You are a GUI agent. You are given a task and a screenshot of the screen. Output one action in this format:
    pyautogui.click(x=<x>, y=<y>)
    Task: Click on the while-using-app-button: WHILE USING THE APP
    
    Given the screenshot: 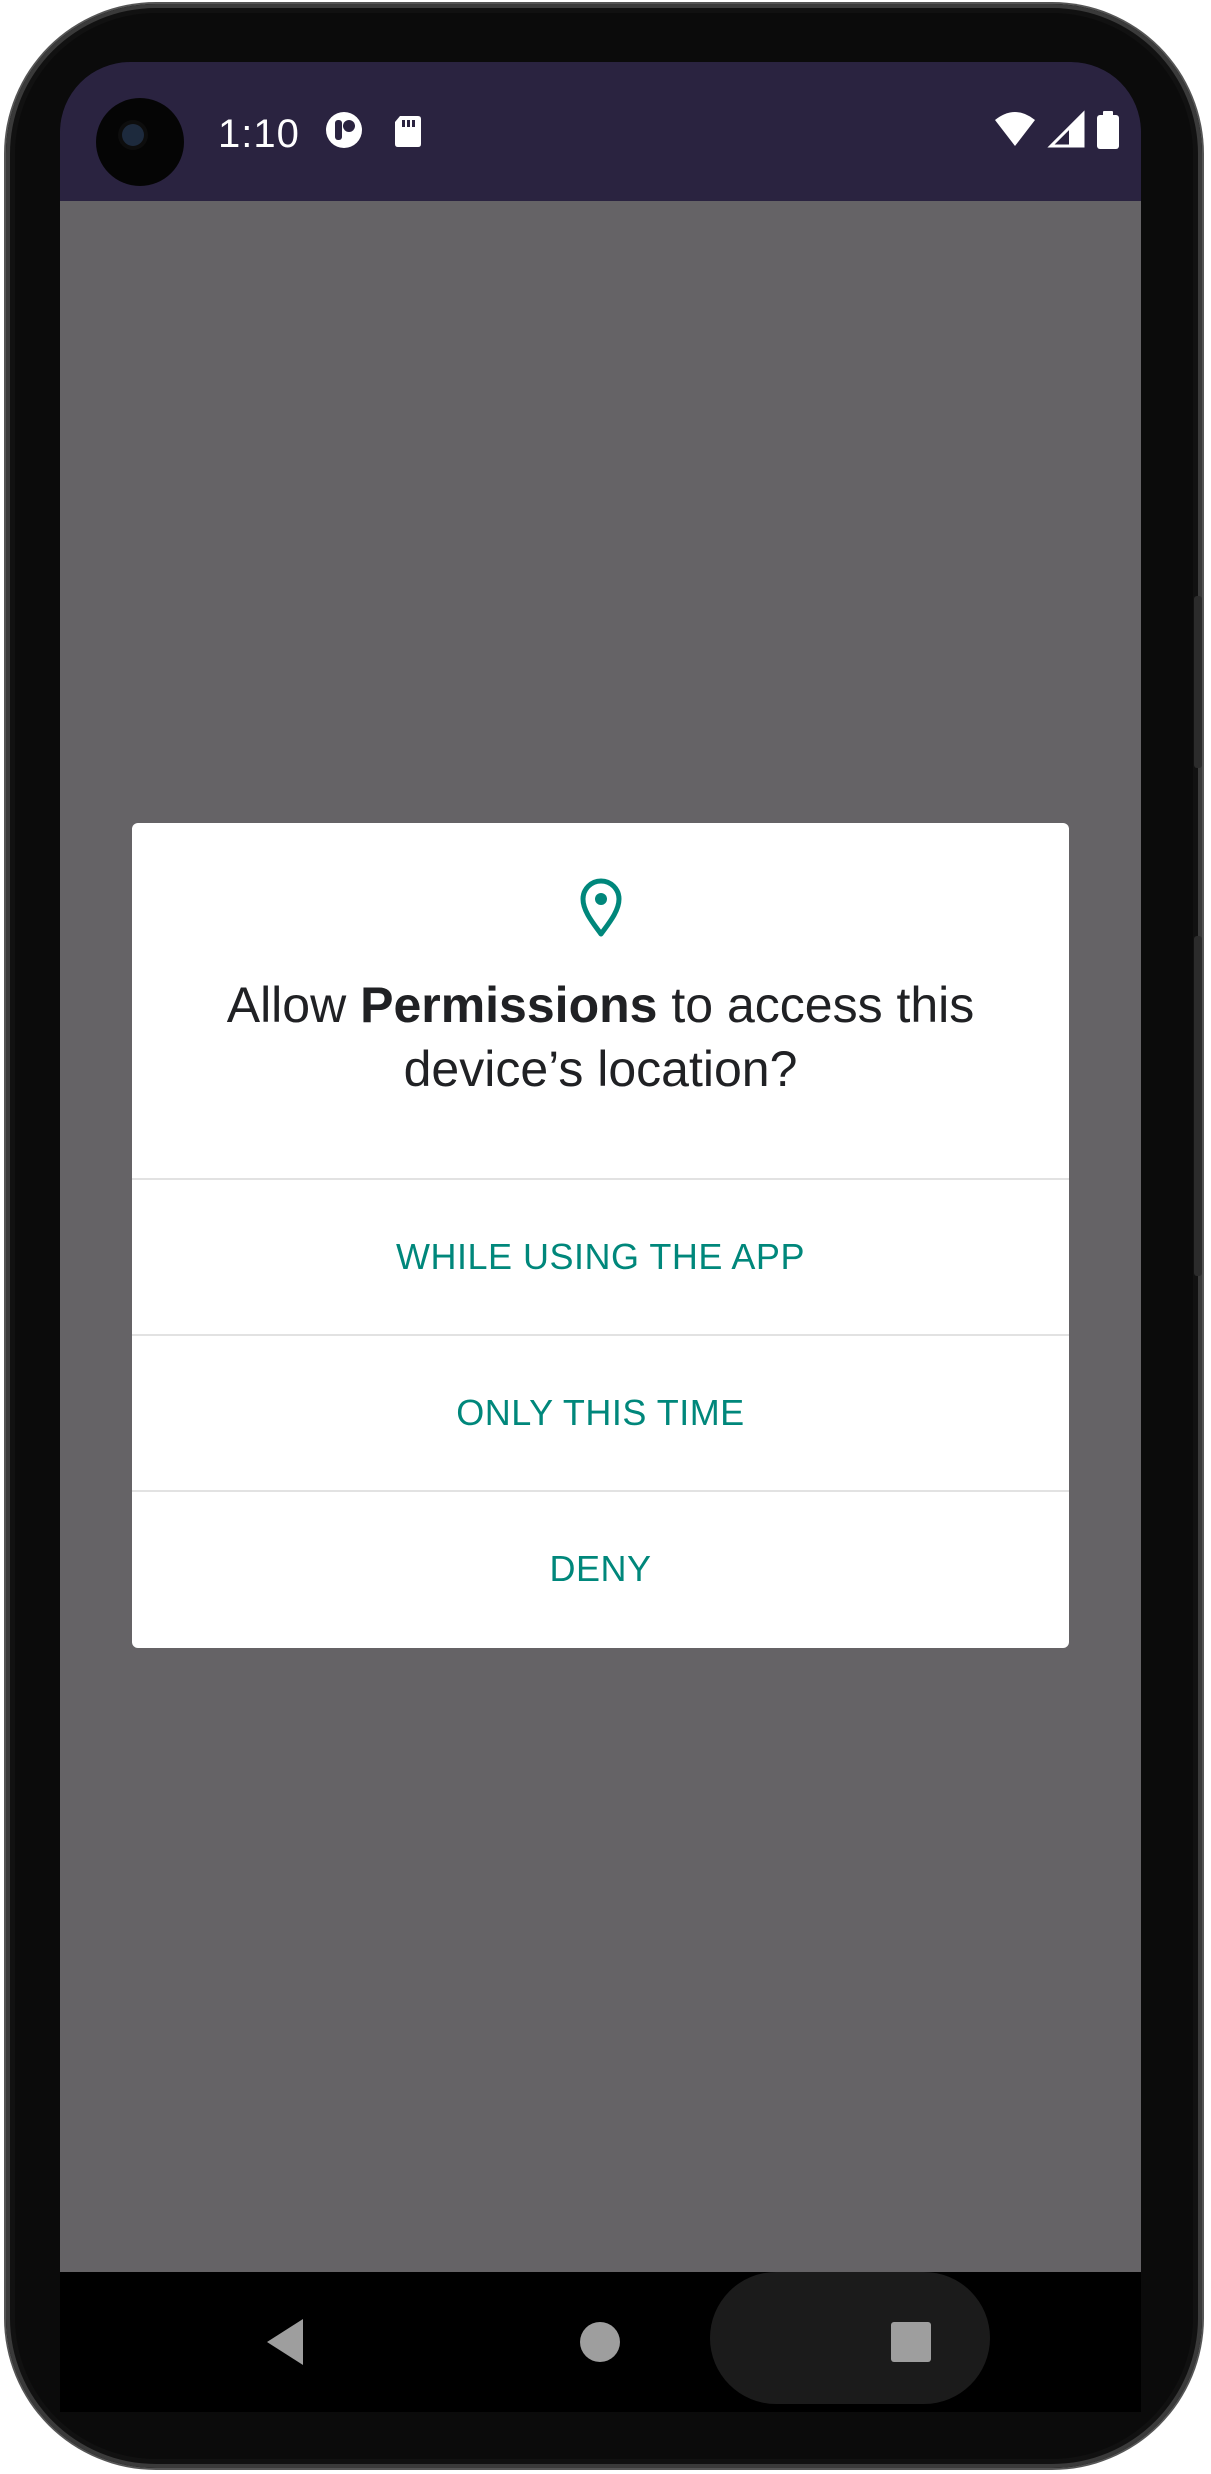 What is the action you would take?
    pyautogui.click(x=600, y=1257)
    